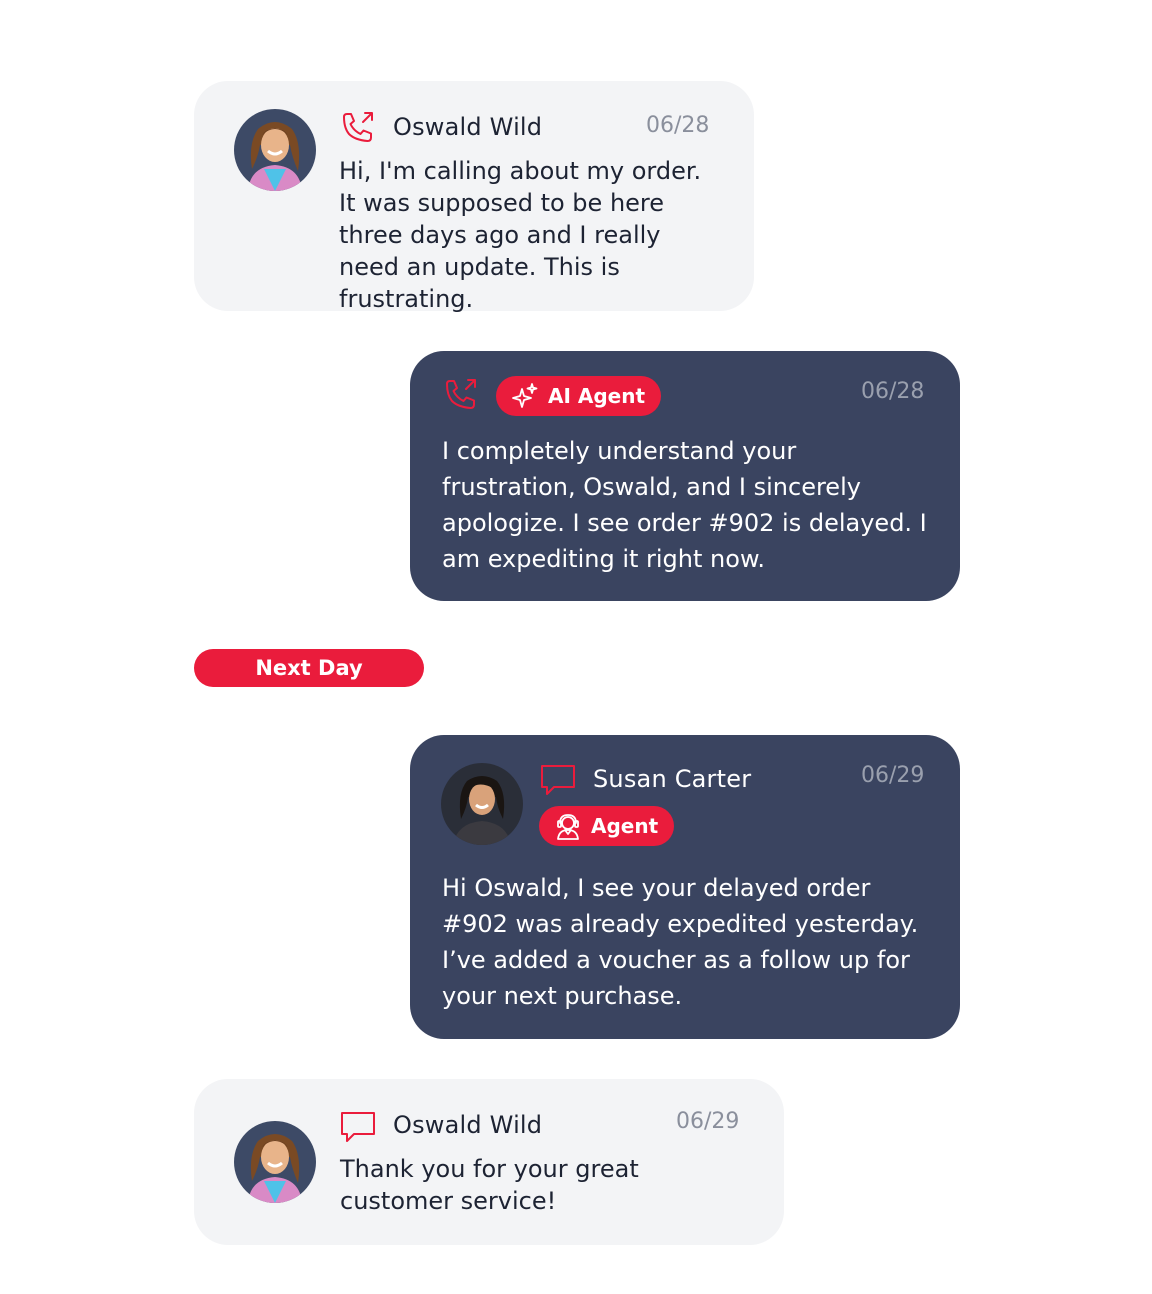 The width and height of the screenshot is (1152, 1294). I want to click on sparkle-icon, so click(525, 396).